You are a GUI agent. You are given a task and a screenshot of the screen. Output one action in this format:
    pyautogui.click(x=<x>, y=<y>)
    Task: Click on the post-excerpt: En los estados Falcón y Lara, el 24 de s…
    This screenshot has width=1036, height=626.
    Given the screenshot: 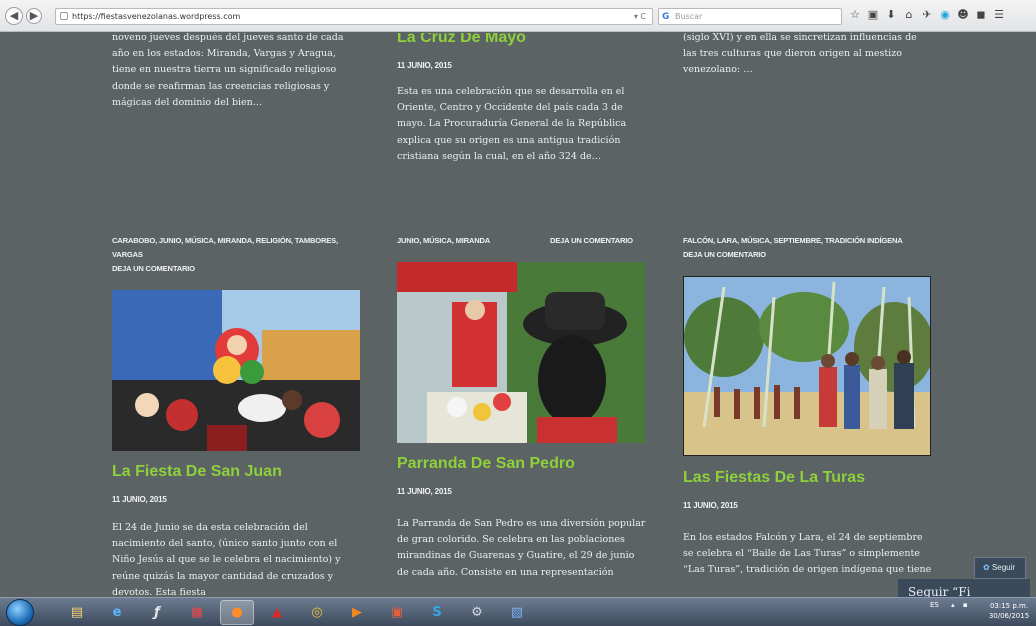 What is the action you would take?
    pyautogui.click(x=807, y=554)
    